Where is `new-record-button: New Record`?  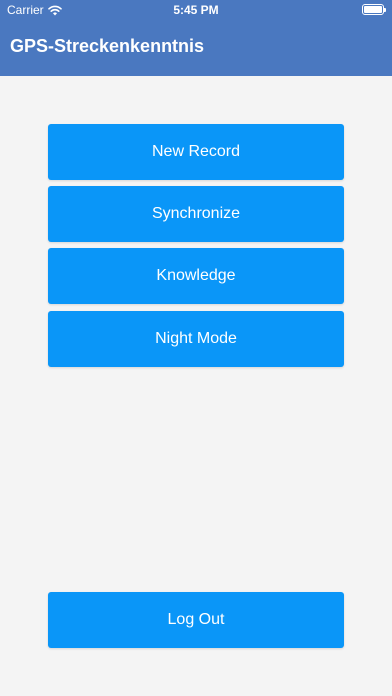
new-record-button: New Record is located at coordinates (196, 152).